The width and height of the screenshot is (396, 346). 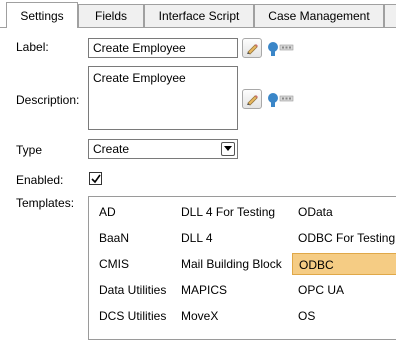 I want to click on templates-caption: Templates:, so click(x=45, y=203).